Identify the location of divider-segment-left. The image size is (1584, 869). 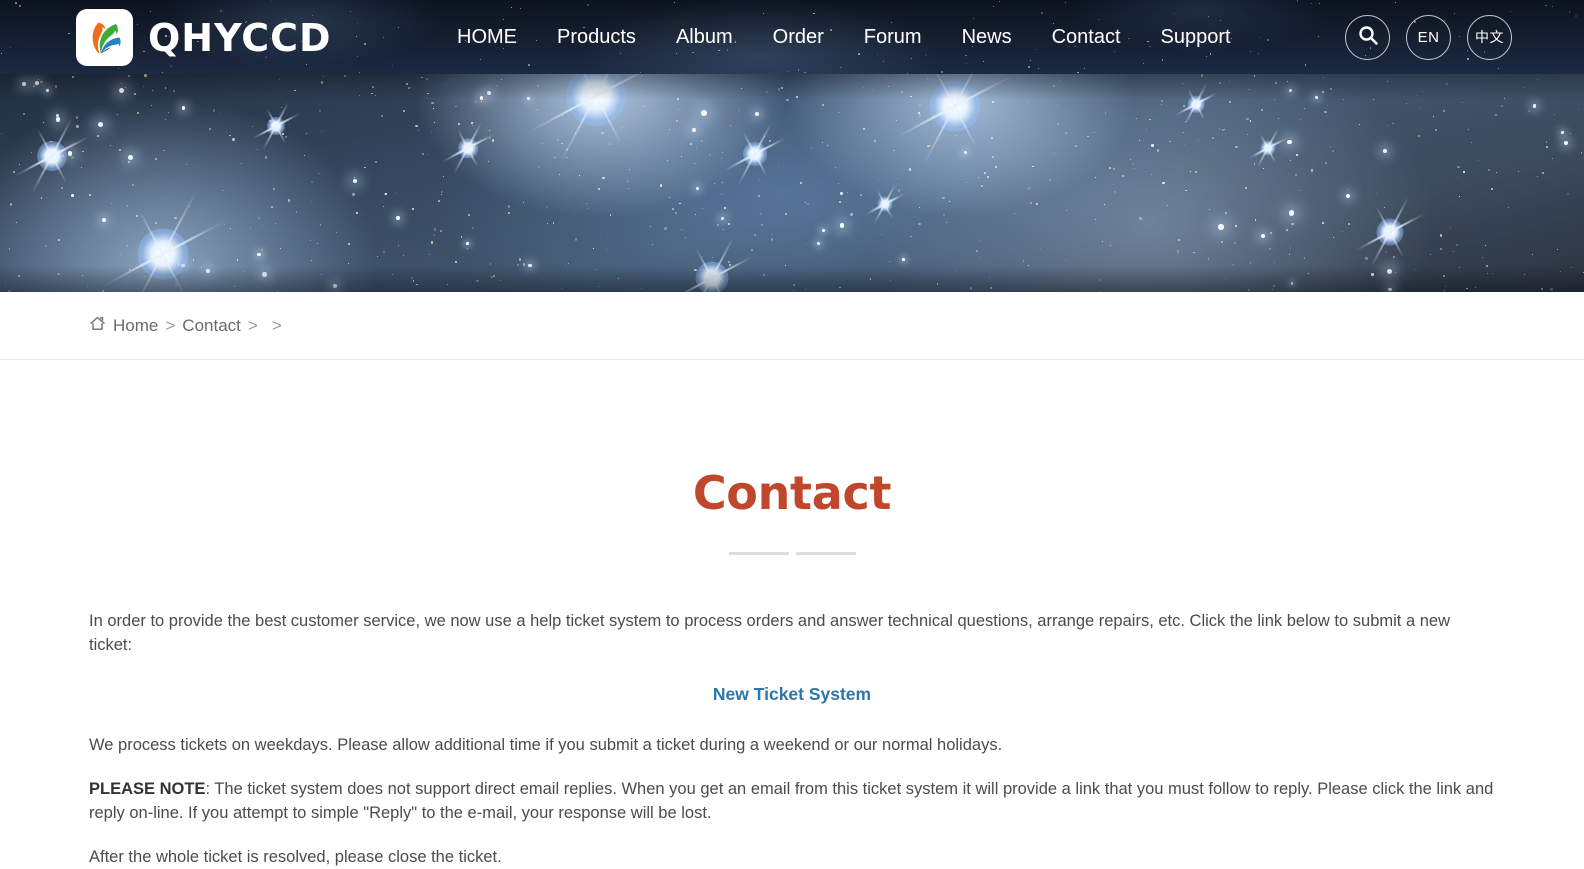
(758, 553).